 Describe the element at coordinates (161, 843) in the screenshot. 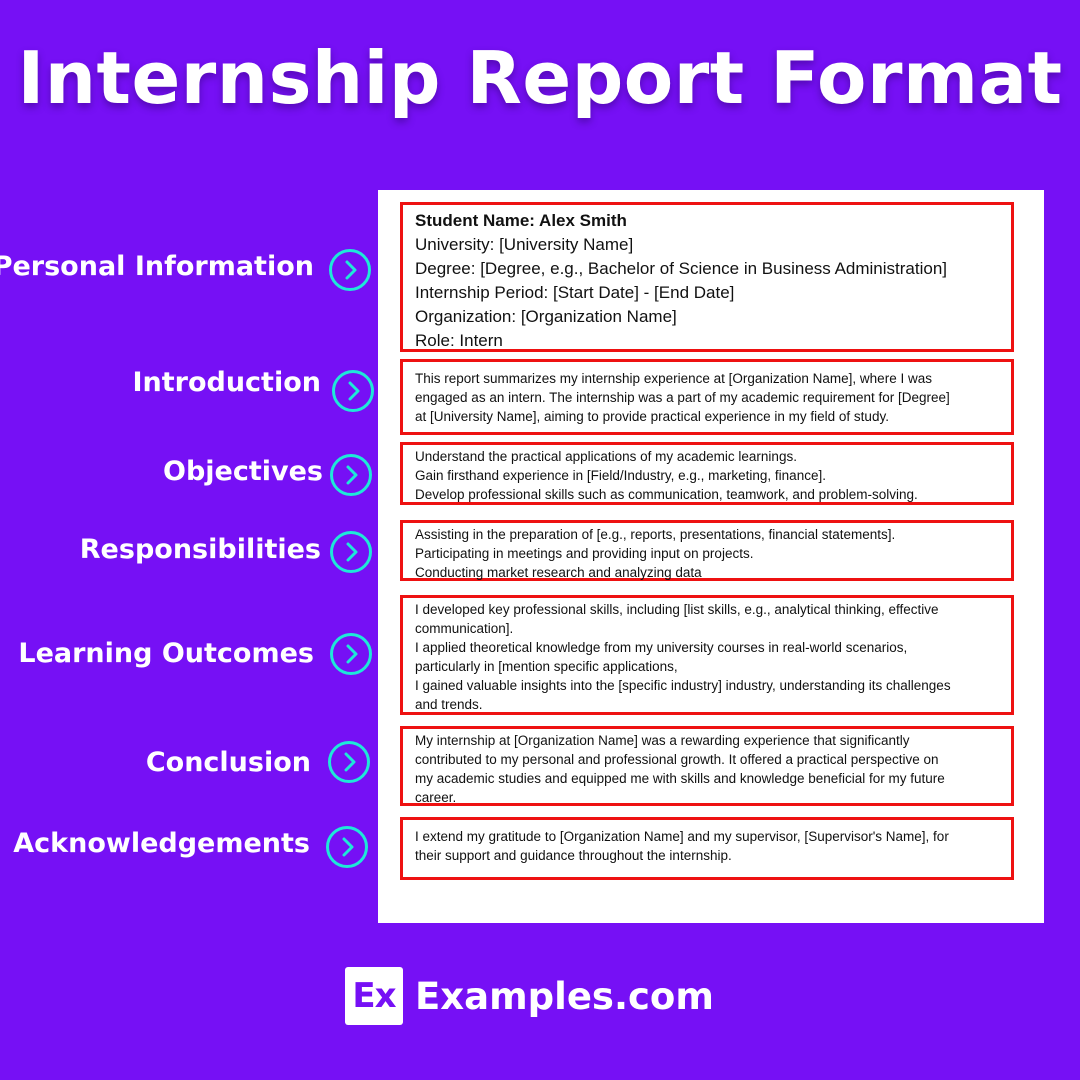

I see `section-label-acknowledgements: Acknowledgements` at that location.